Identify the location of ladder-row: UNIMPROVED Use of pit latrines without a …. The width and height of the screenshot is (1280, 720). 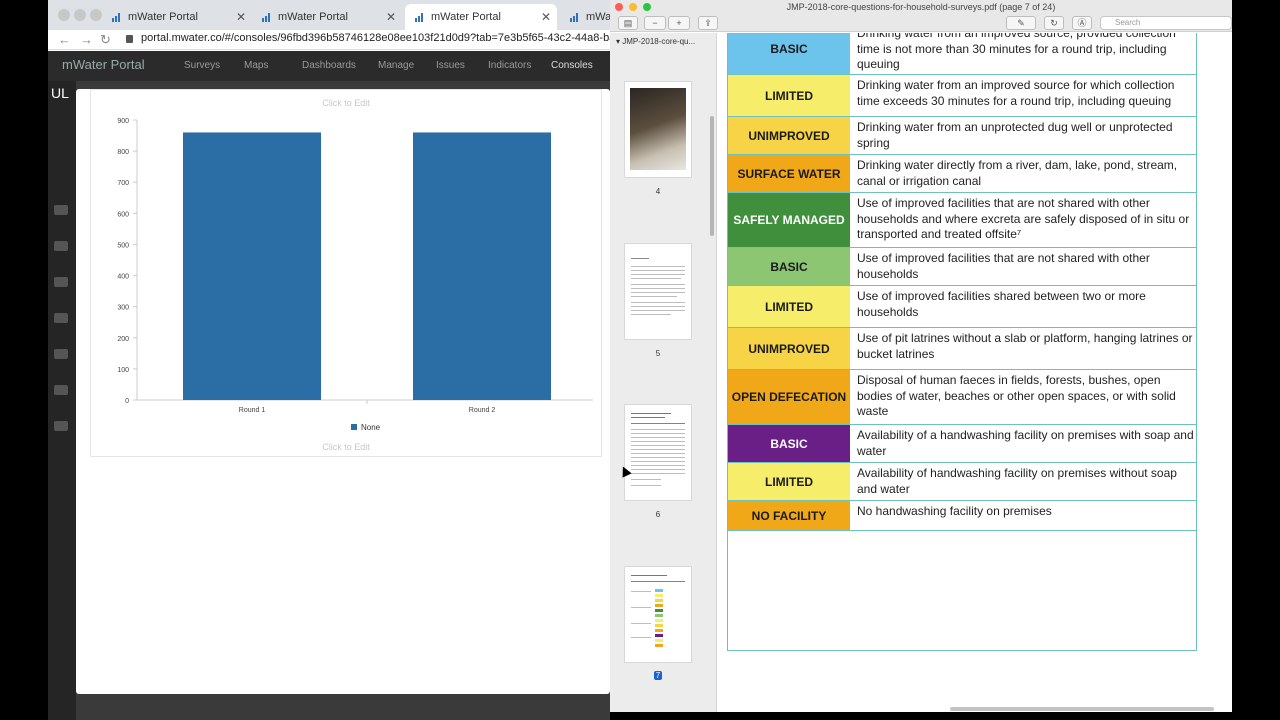
(962, 349).